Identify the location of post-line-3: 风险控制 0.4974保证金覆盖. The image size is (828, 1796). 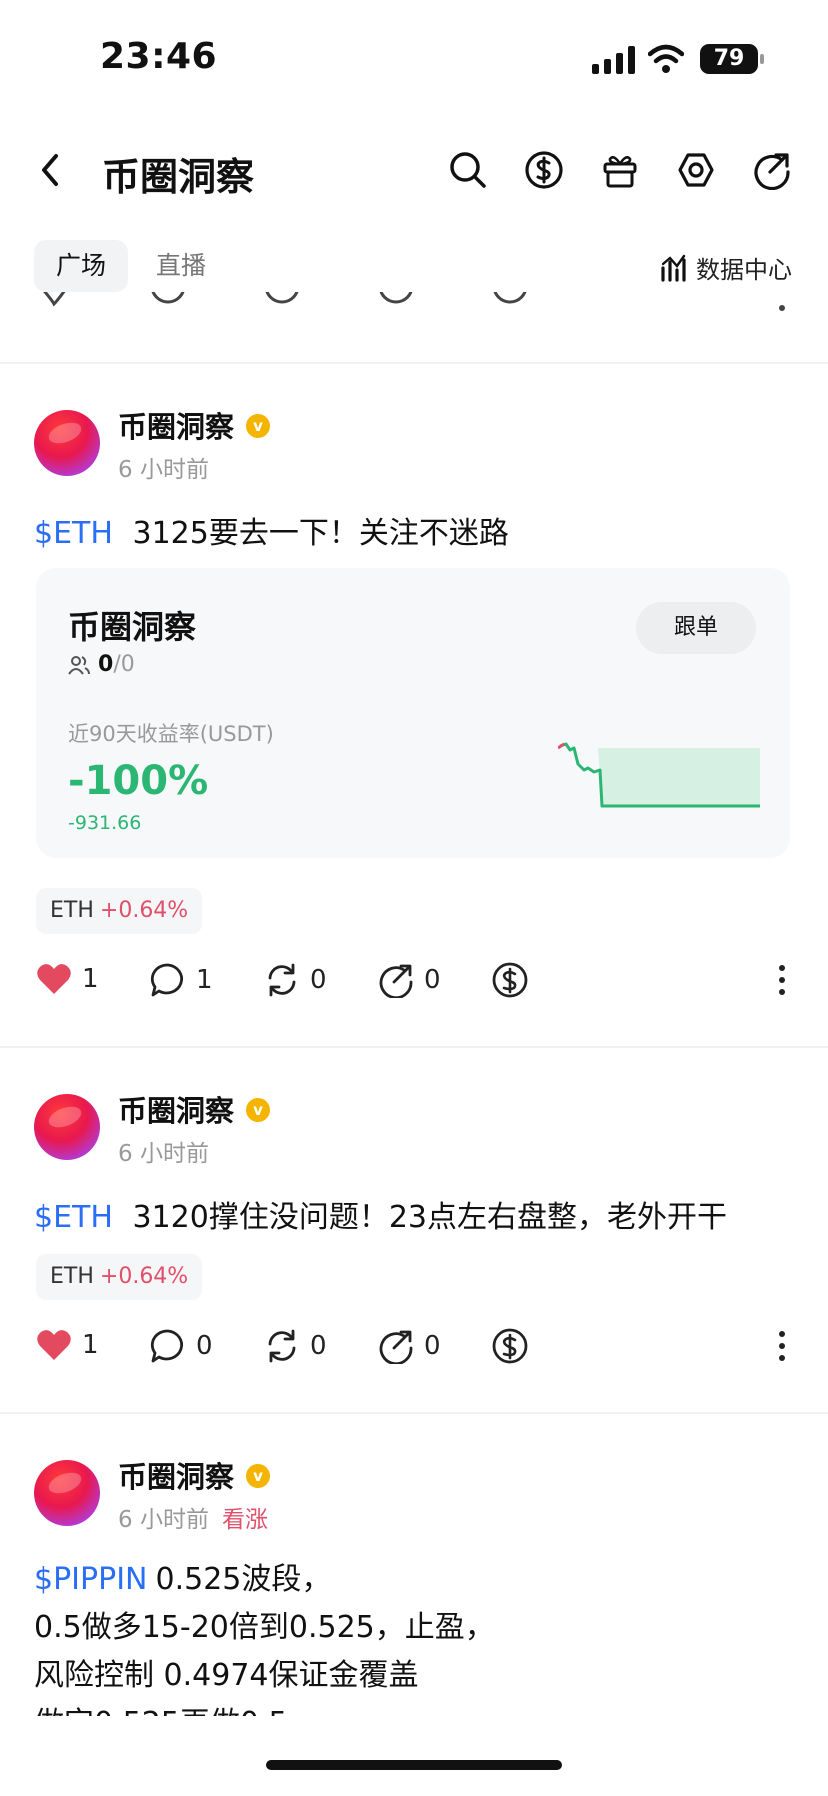
(226, 1675).